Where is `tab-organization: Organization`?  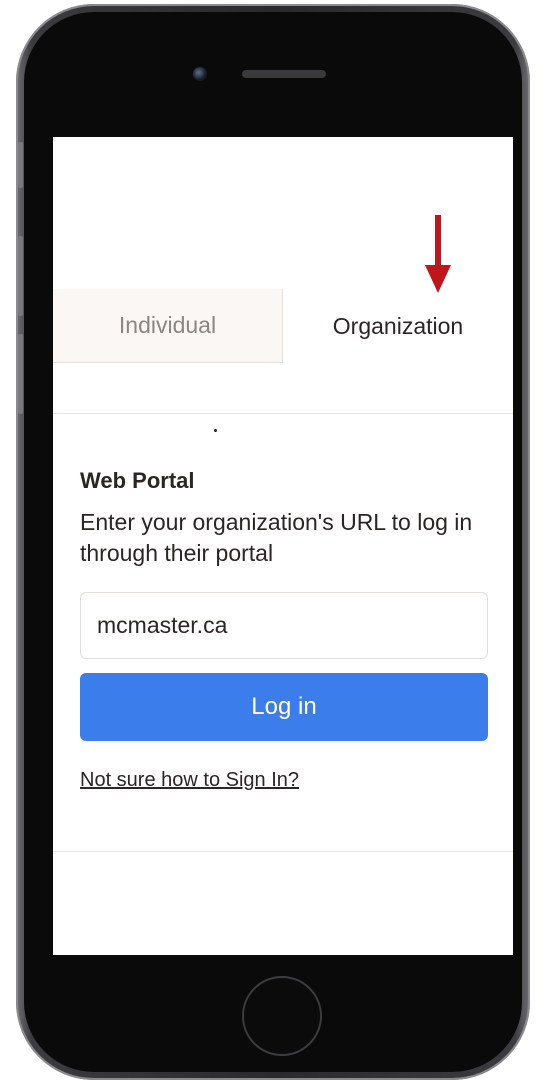 tab-organization: Organization is located at coordinates (398, 326).